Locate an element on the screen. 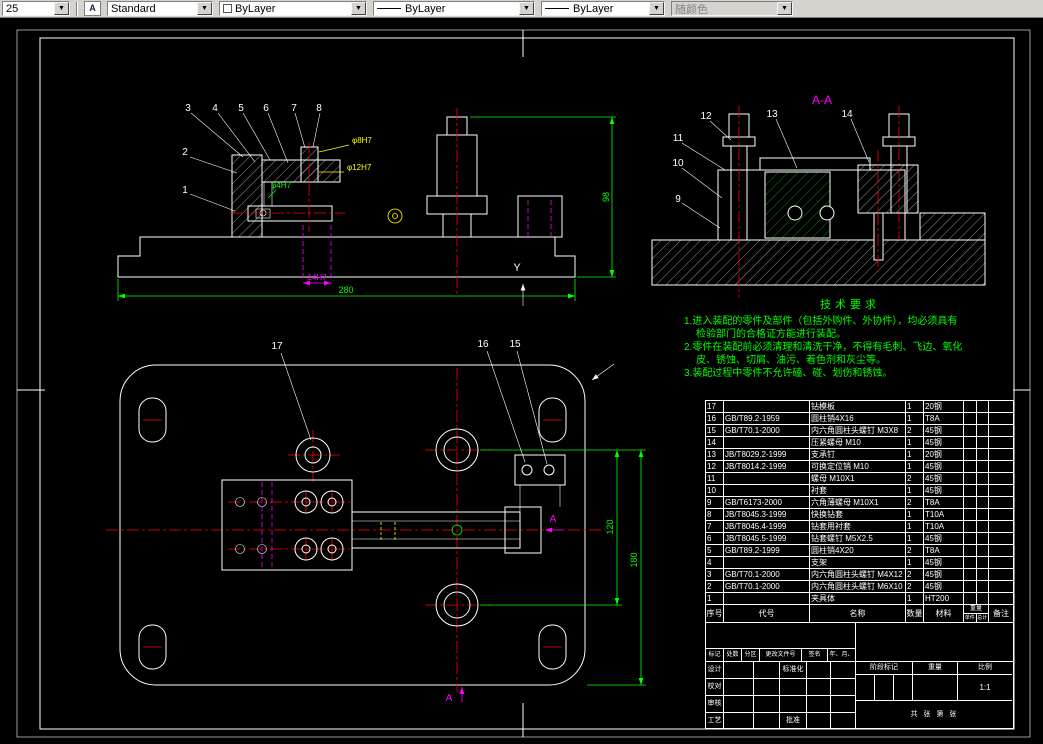 The width and height of the screenshot is (1043, 744). bom-cell: GB/T89.2-1959 is located at coordinates (767, 419).